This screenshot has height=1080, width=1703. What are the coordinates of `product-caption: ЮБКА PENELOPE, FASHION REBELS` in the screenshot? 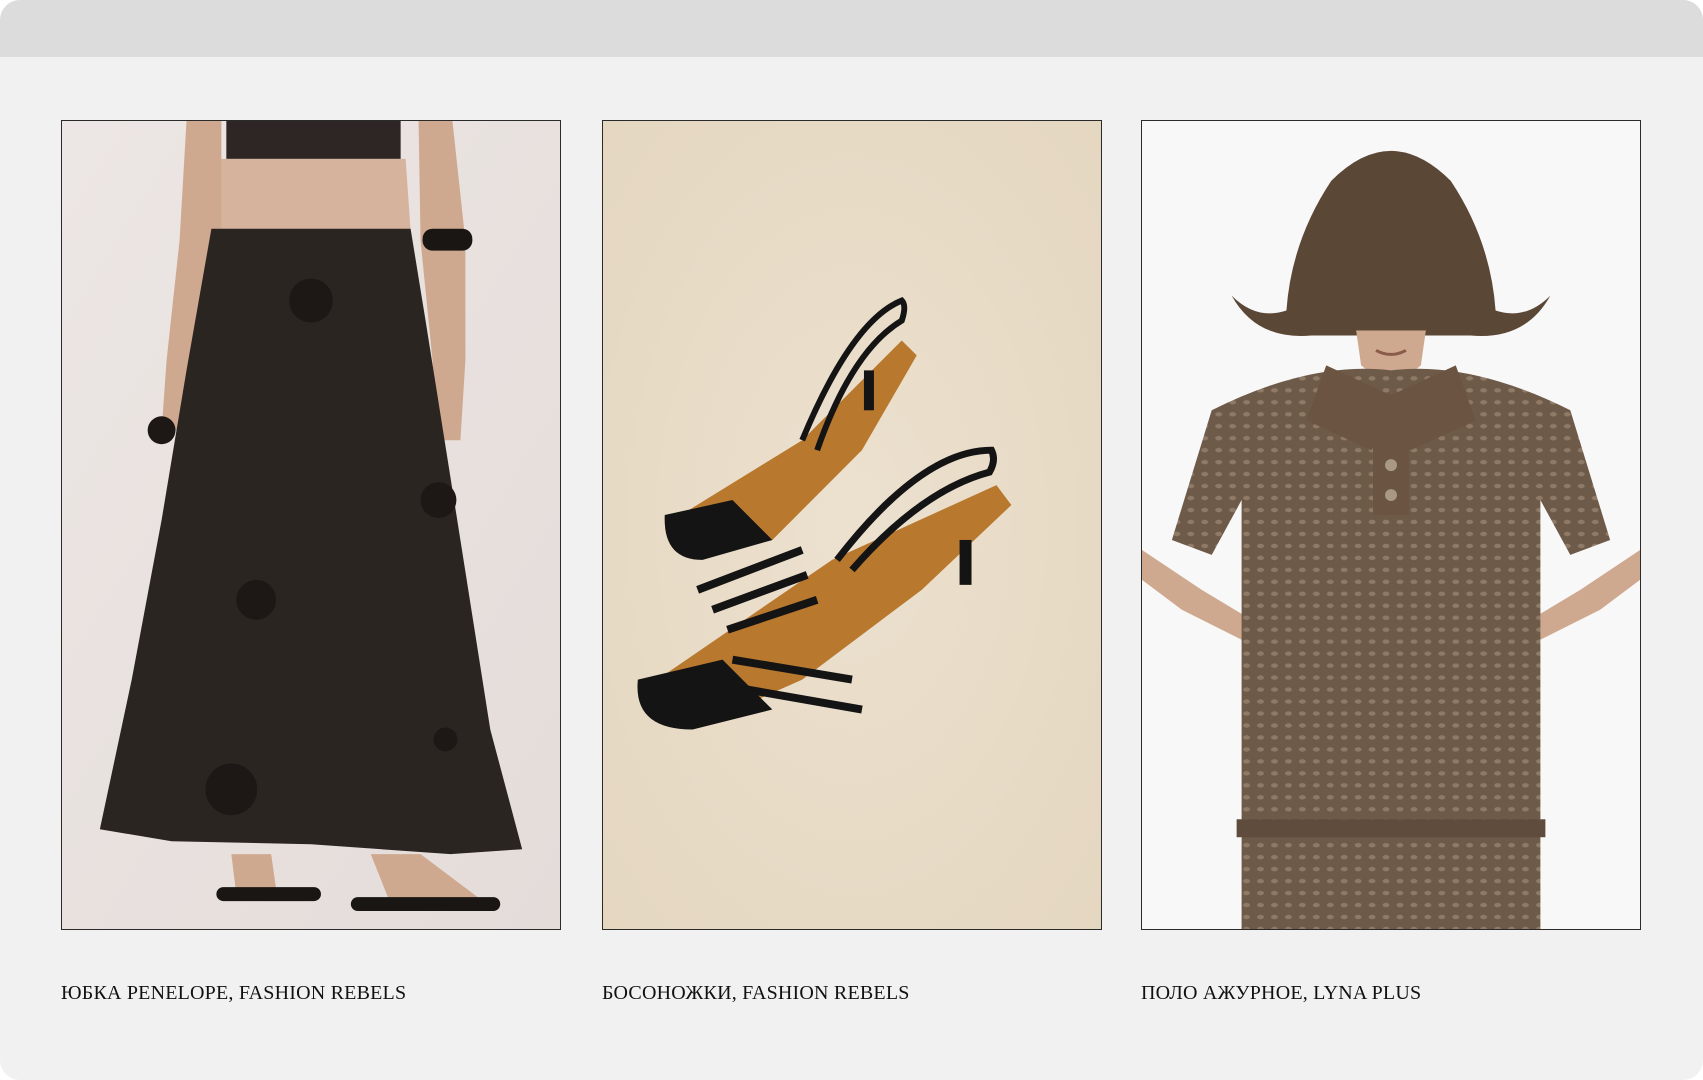 It's located at (233, 993).